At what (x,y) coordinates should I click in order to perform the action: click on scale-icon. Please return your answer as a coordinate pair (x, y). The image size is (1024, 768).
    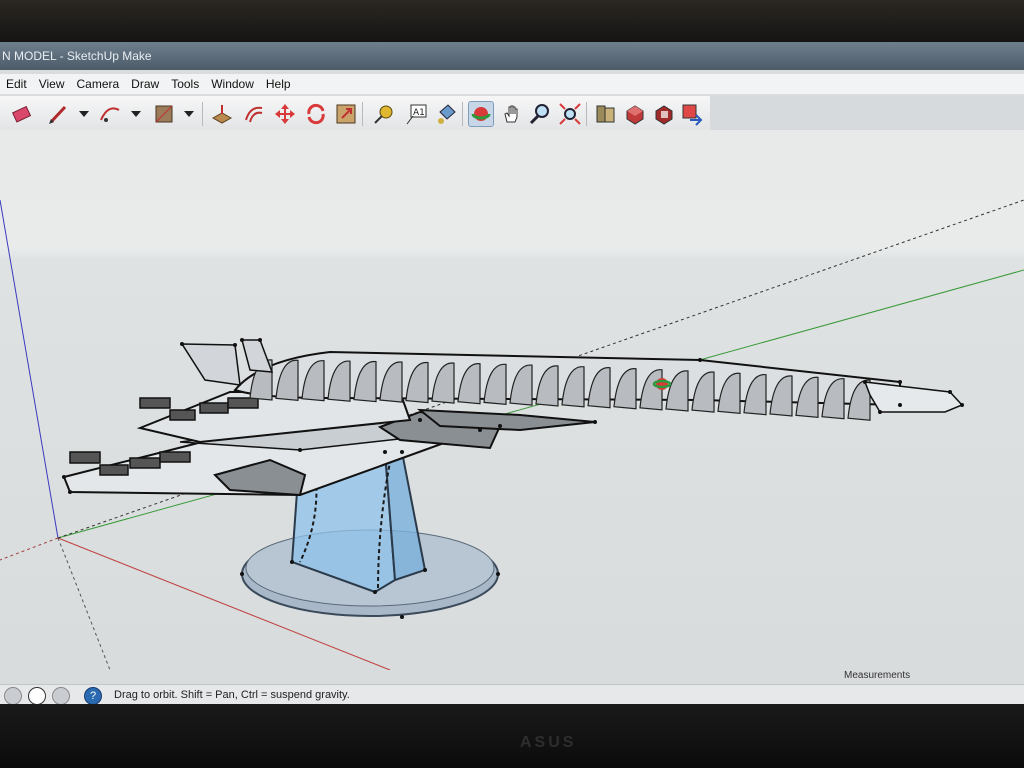
    Looking at the image, I should click on (346, 114).